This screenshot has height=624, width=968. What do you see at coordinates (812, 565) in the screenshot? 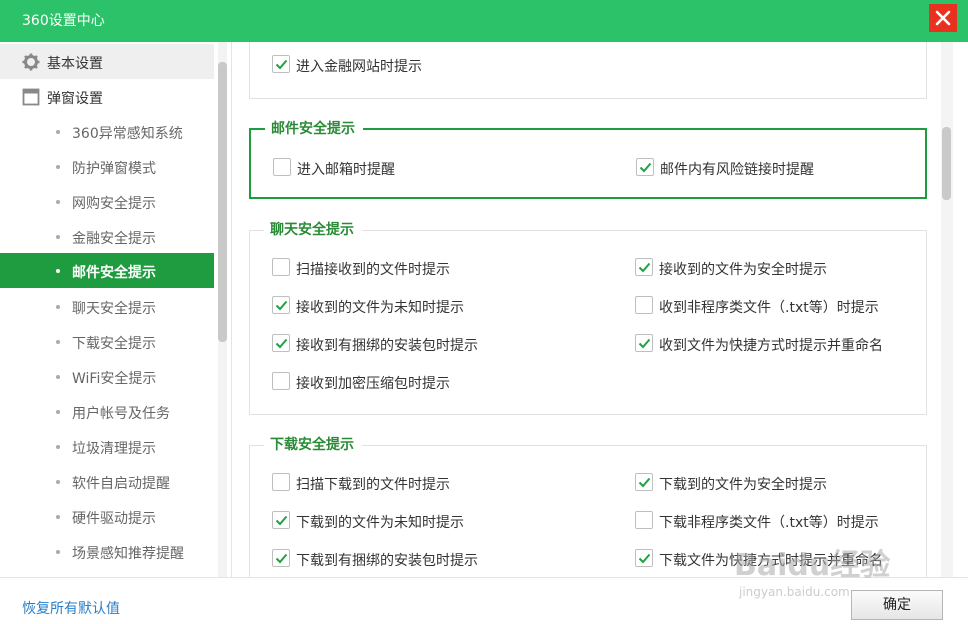
I see `watermark: Baidu经验` at bounding box center [812, 565].